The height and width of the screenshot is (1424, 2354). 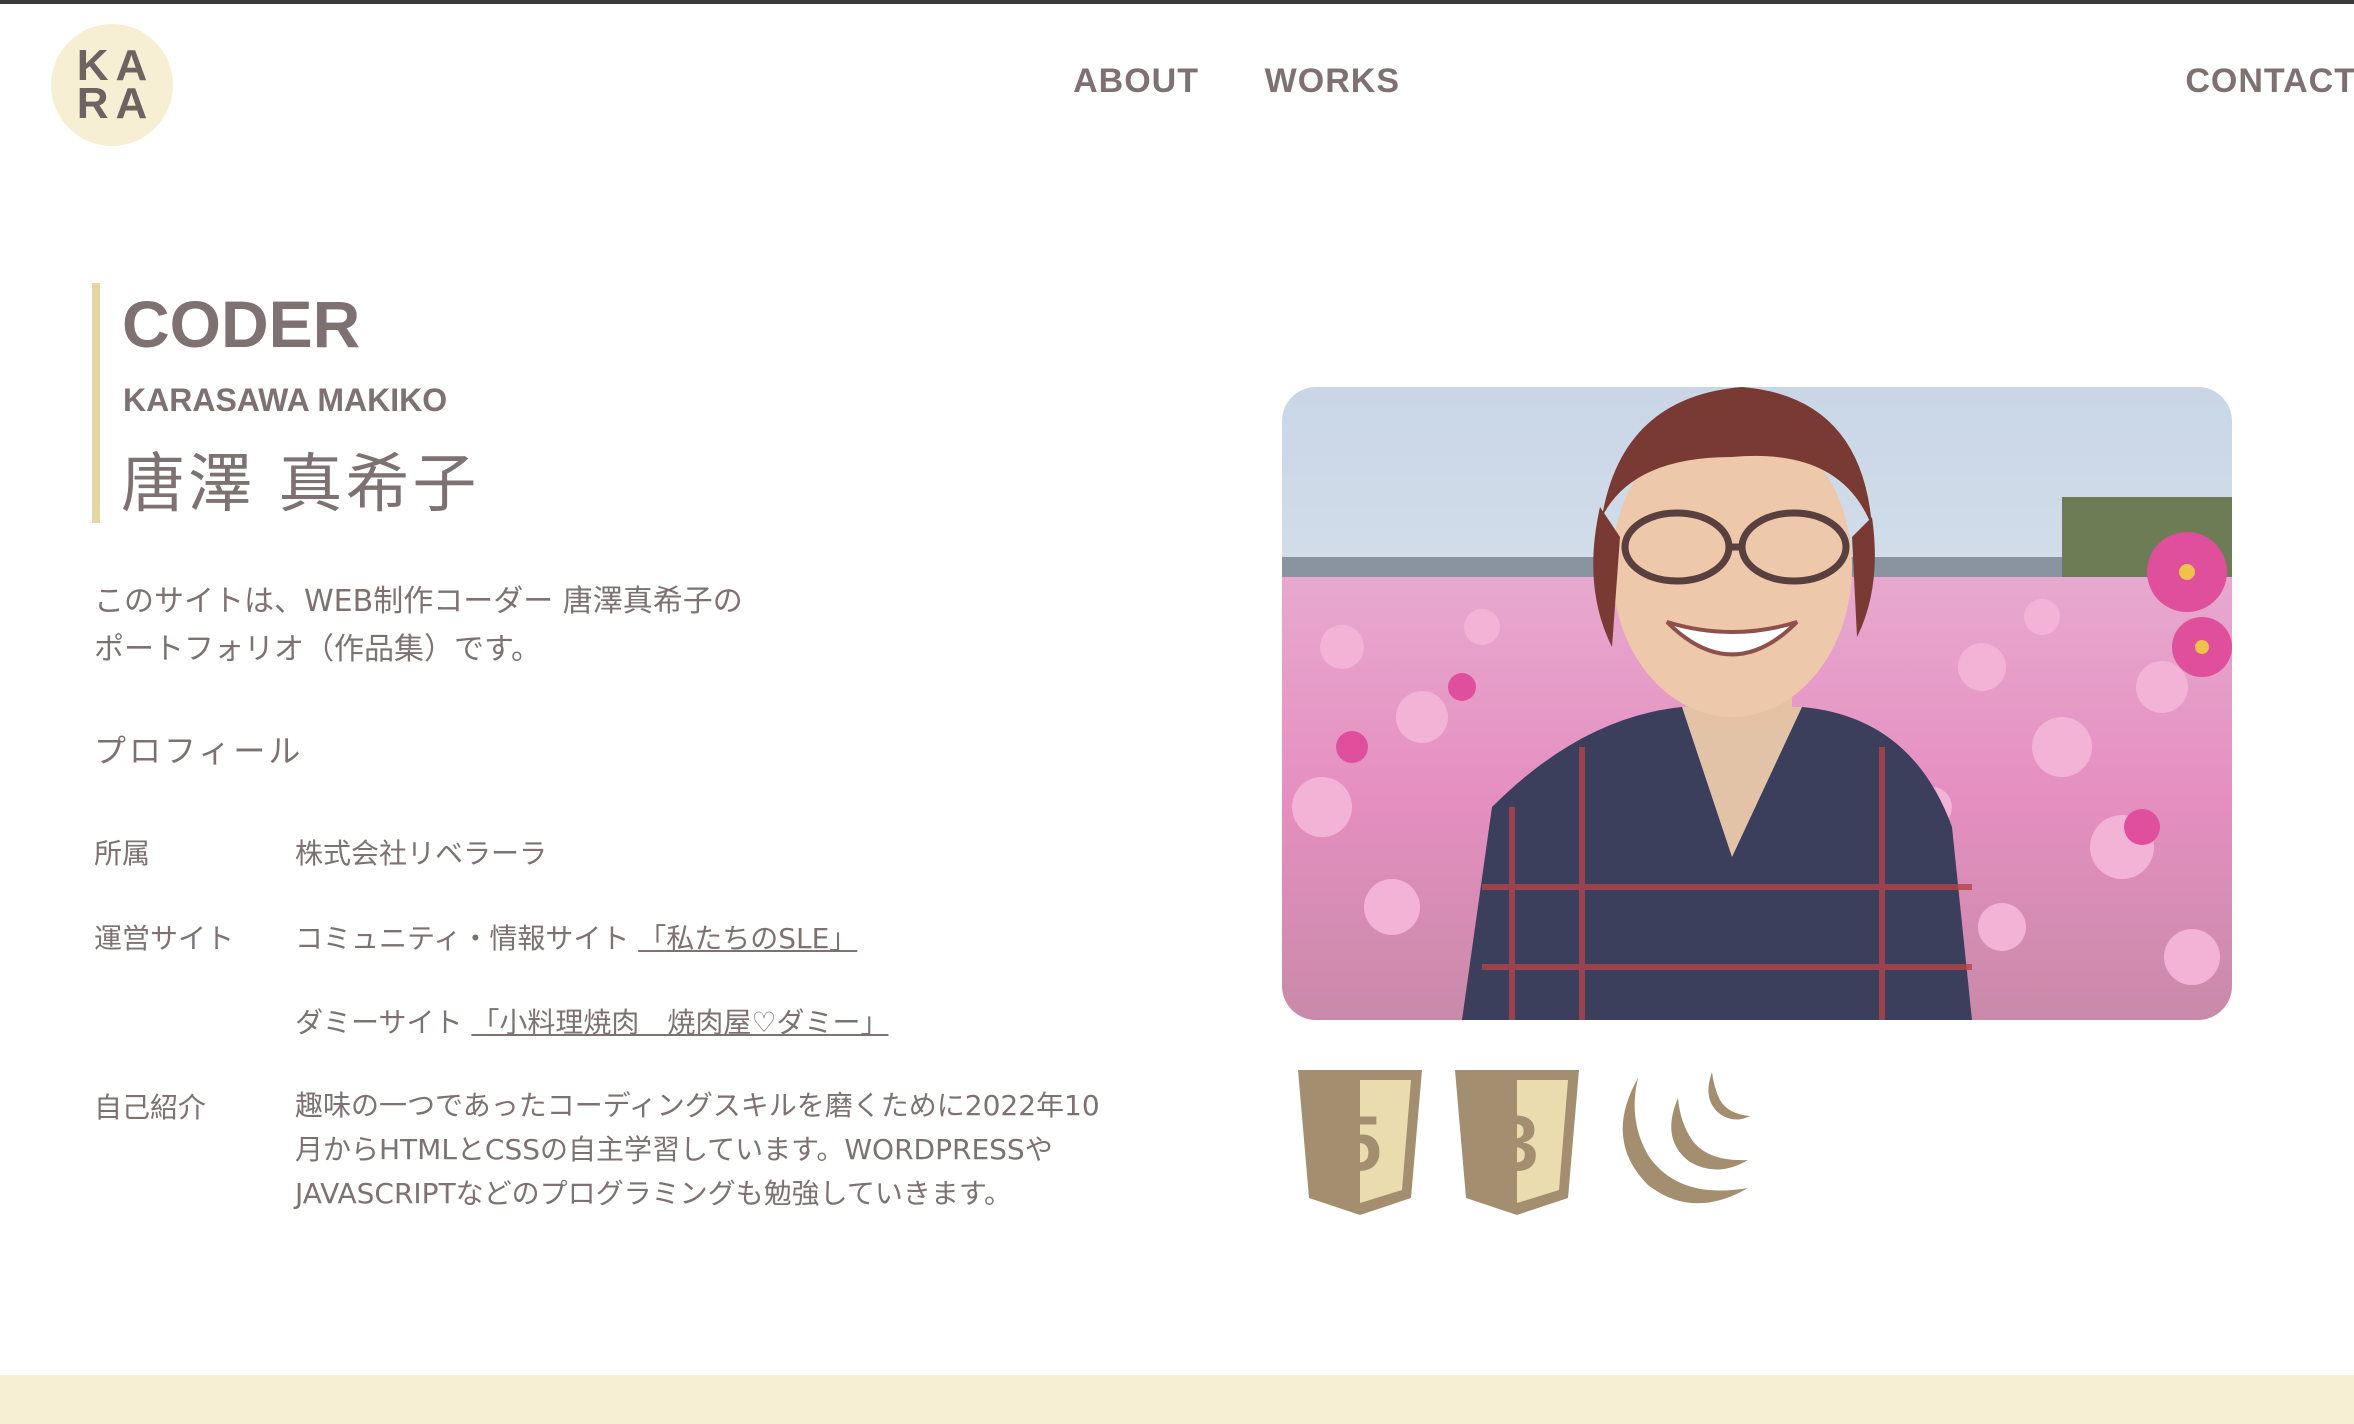 What do you see at coordinates (421, 853) in the screenshot?
I see `affiliation-value: 株式会社リベラーラ` at bounding box center [421, 853].